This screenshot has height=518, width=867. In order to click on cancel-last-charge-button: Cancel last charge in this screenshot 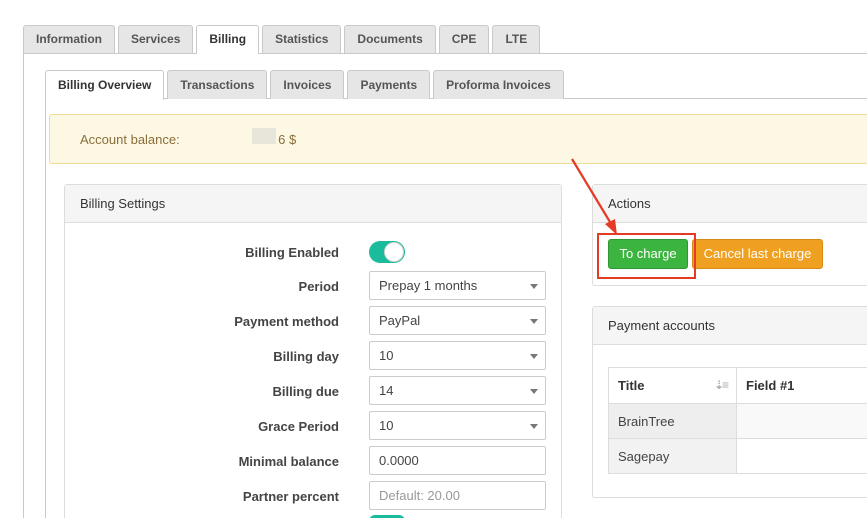, I will do `click(757, 254)`.